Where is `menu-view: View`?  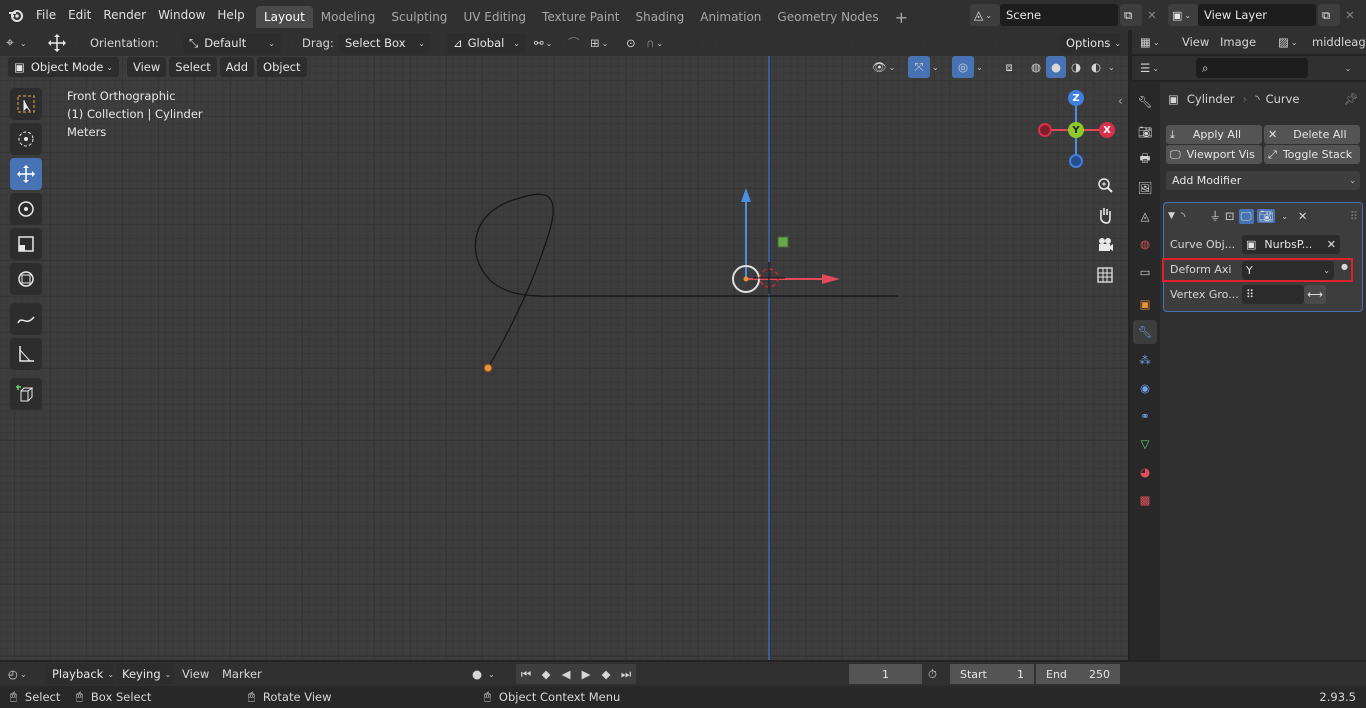
menu-view: View is located at coordinates (147, 67).